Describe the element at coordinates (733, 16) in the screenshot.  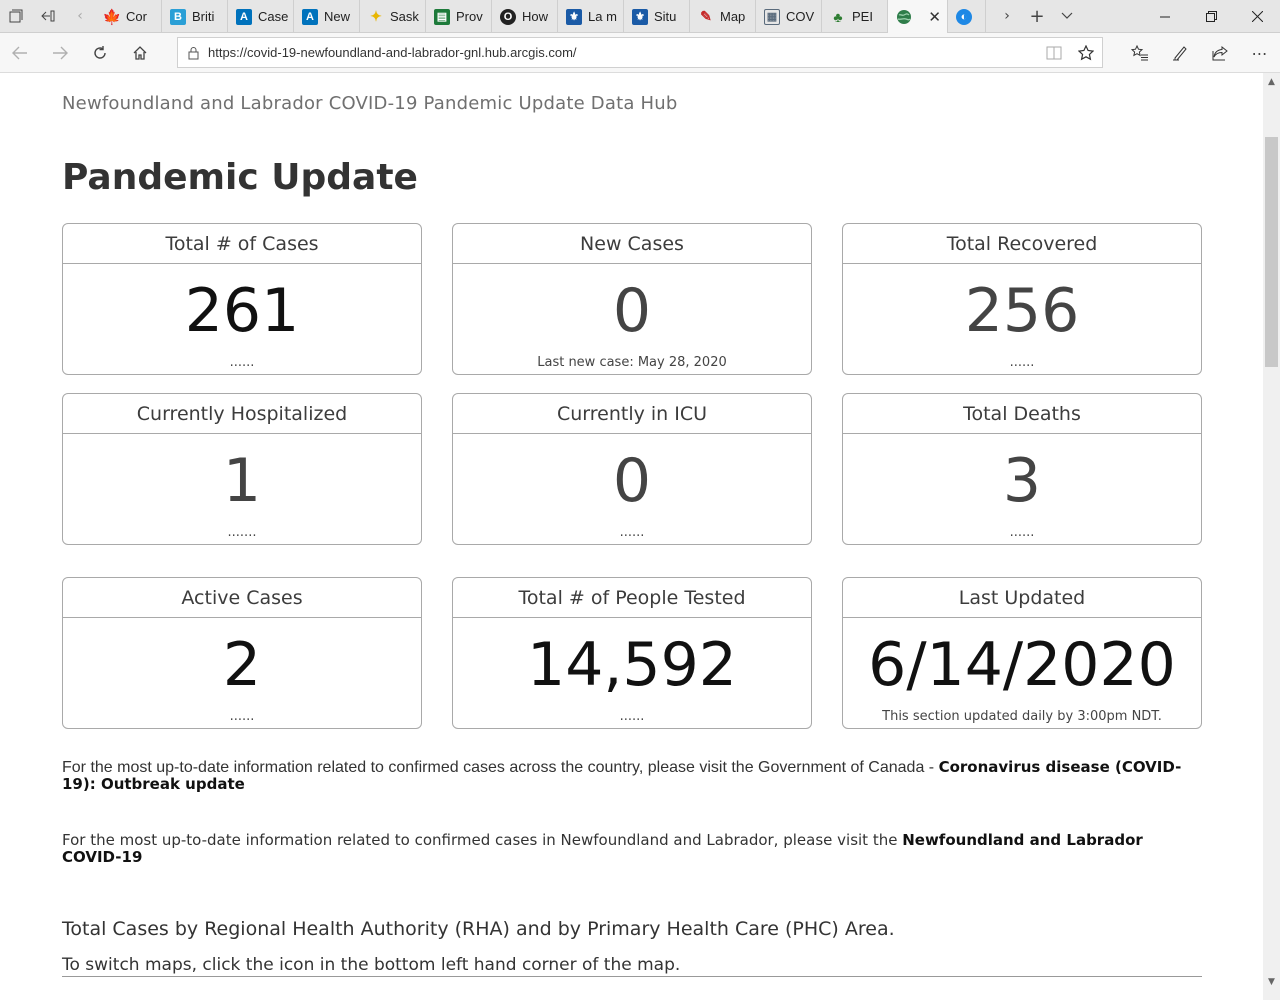
I see `tab-label: Map` at that location.